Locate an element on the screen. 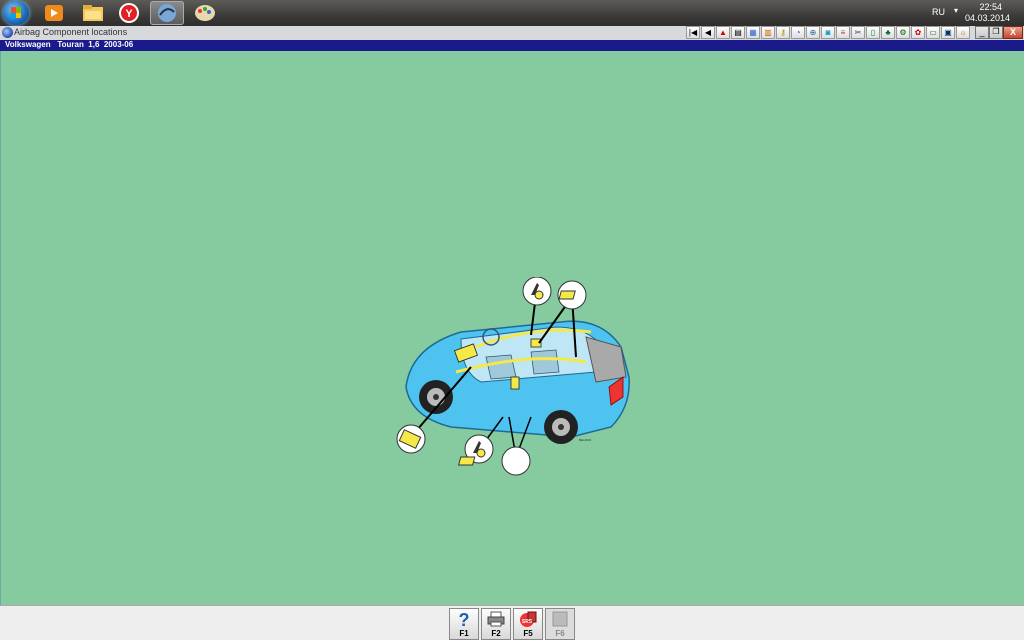  gear-icon: ☼ is located at coordinates (963, 32).